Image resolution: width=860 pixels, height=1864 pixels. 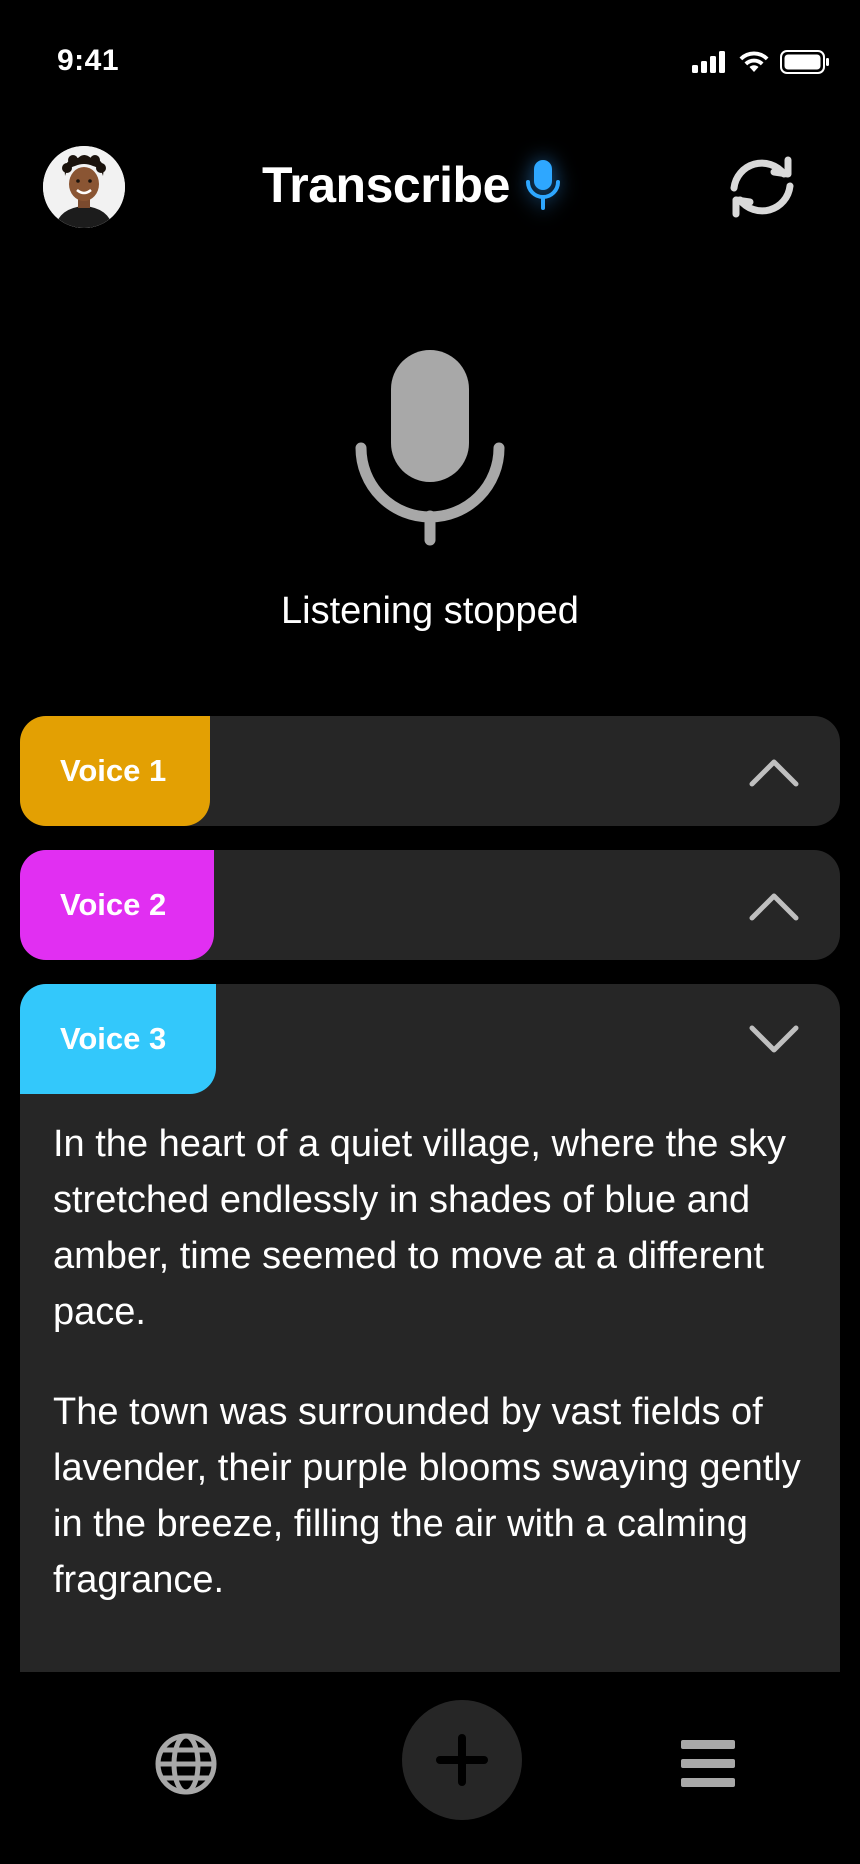 What do you see at coordinates (804, 62) in the screenshot?
I see `battery-icon` at bounding box center [804, 62].